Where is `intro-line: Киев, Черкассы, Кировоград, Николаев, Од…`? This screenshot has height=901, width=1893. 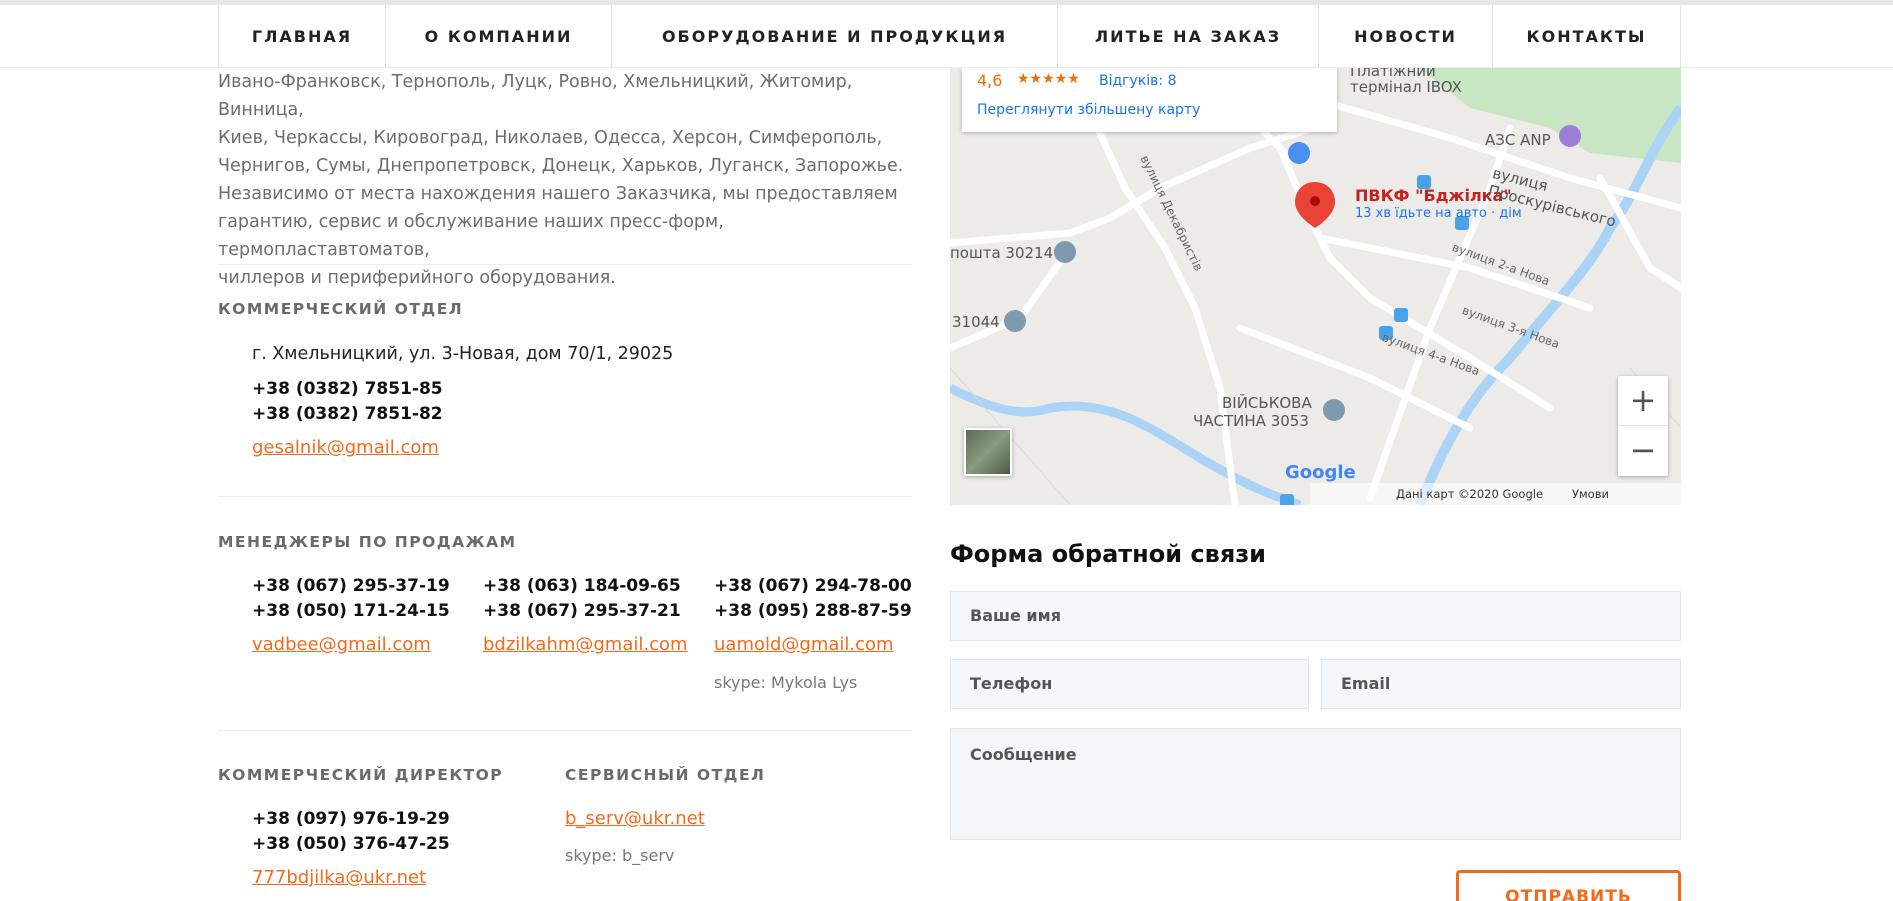
intro-line: Киев, Черкассы, Кировоград, Николаев, Од… is located at coordinates (550, 138).